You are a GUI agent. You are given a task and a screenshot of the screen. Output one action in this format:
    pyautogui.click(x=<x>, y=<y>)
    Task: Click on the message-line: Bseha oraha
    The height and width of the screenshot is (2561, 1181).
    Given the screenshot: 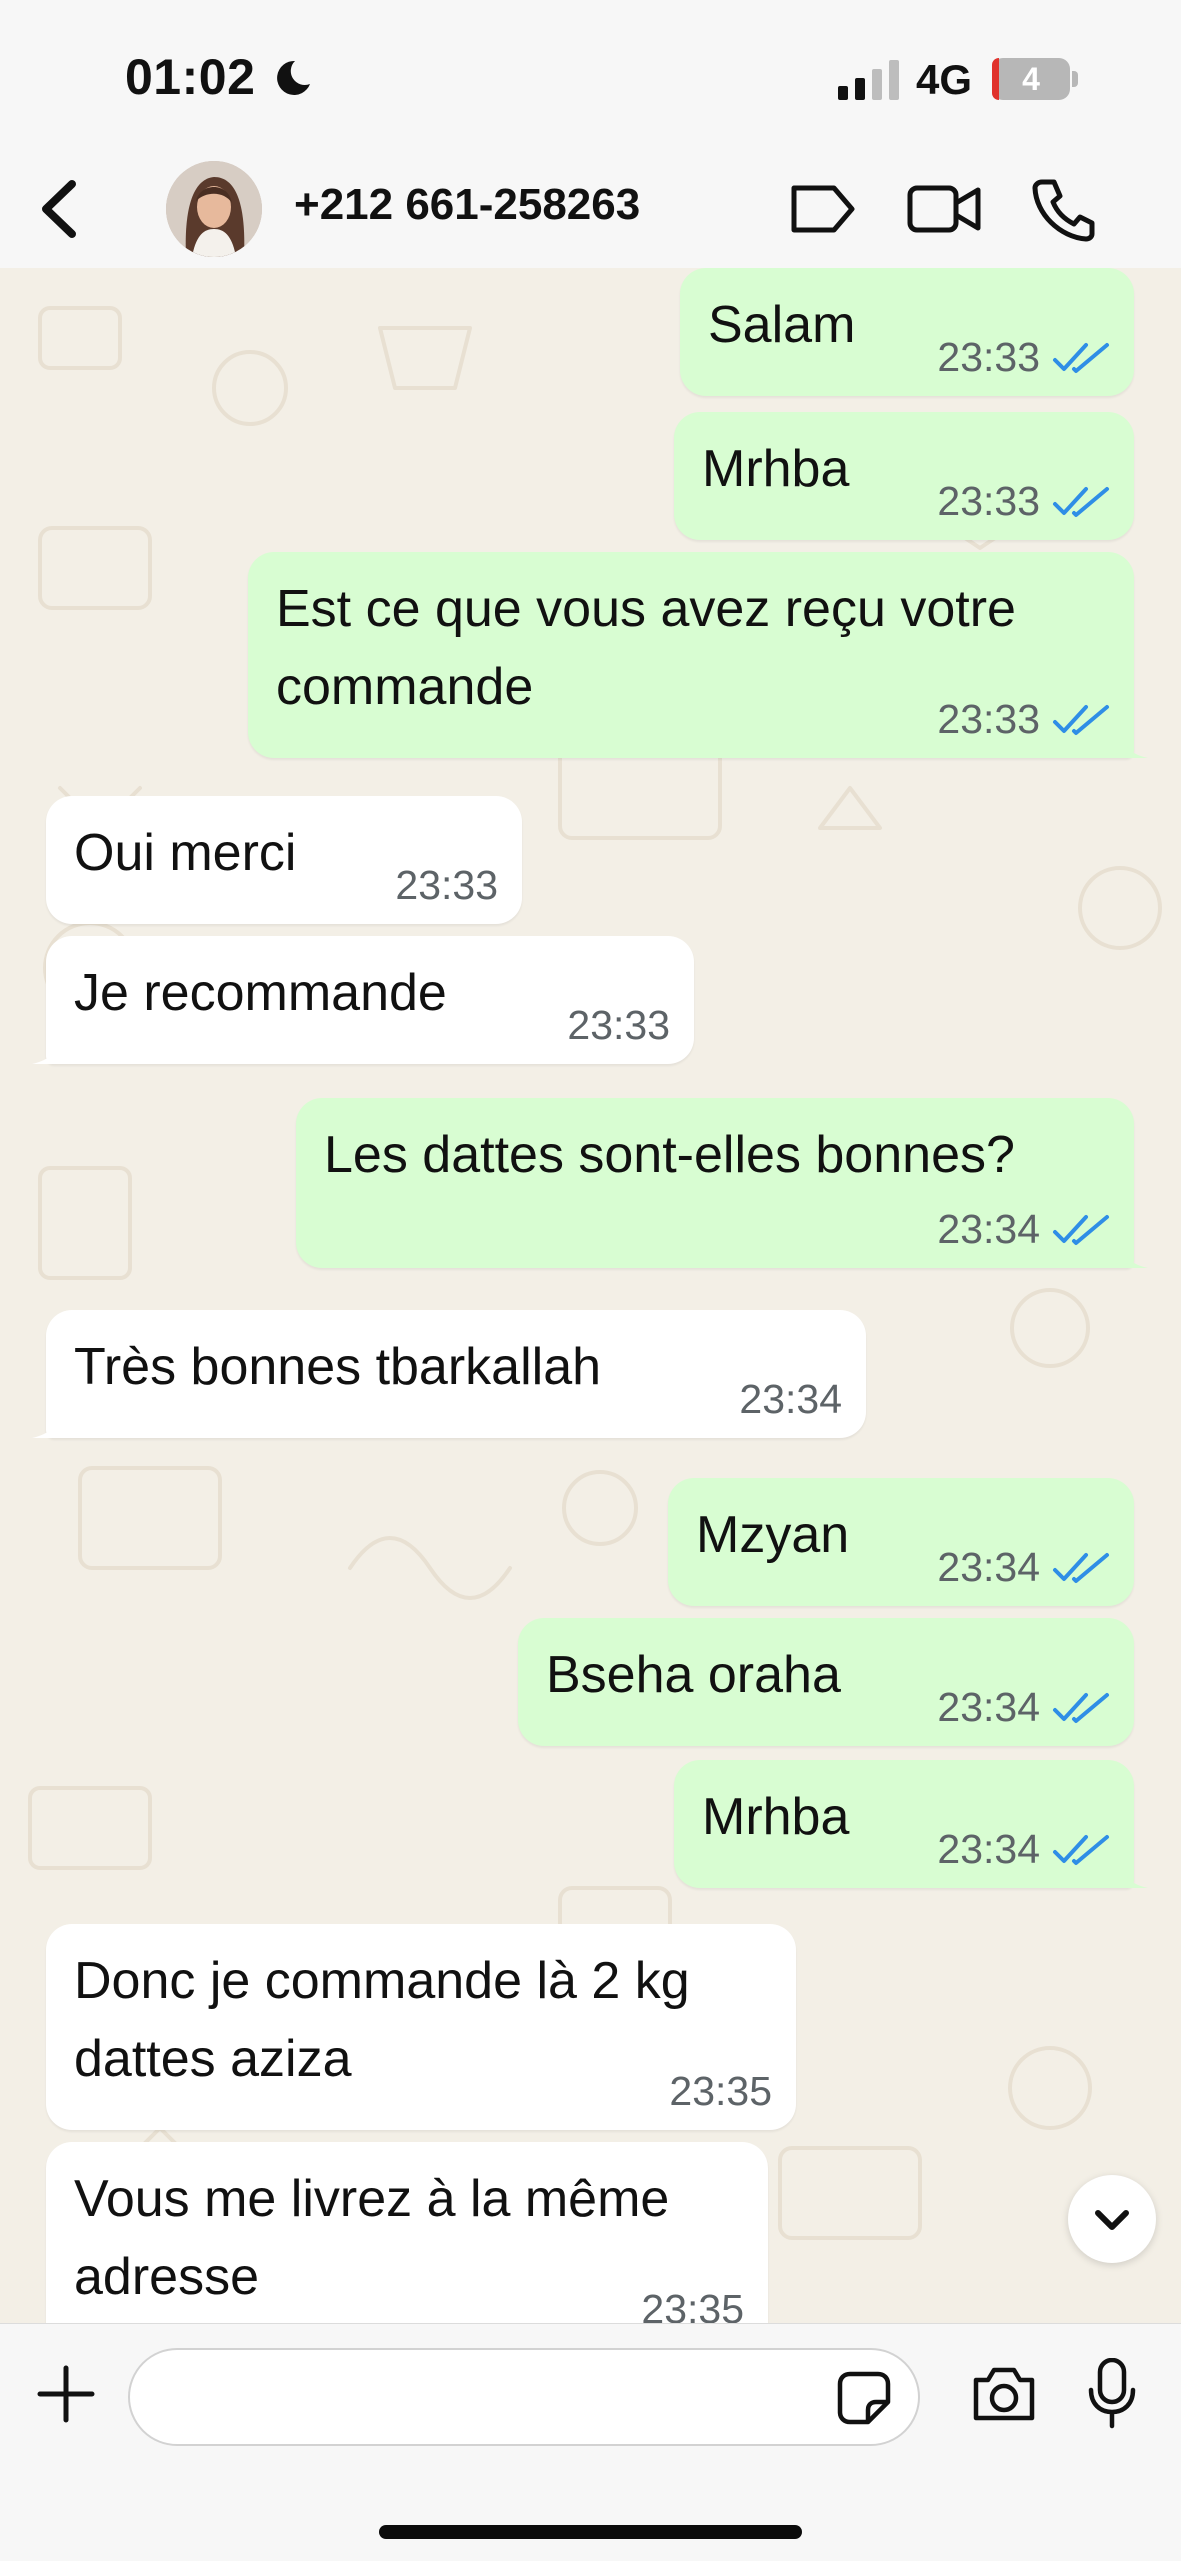 What is the action you would take?
    pyautogui.click(x=693, y=1675)
    